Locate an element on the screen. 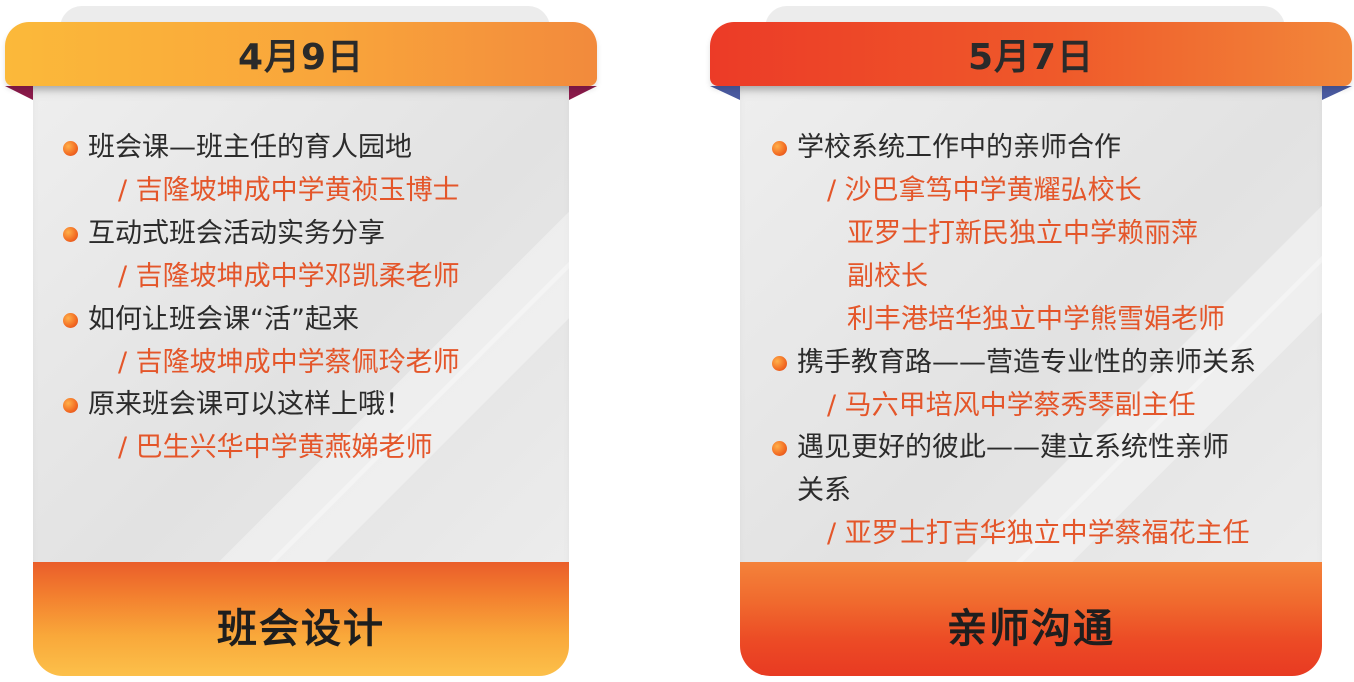 This screenshot has width=1354, height=682. session-topic: 学校系统工作中的亲师合作 is located at coordinates (959, 147).